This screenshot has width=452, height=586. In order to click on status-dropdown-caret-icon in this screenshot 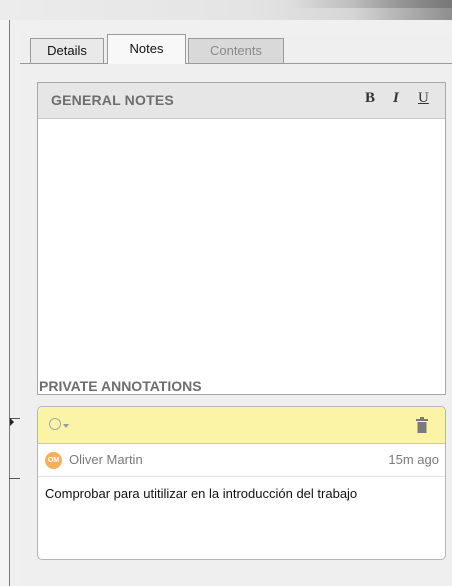, I will do `click(66, 426)`.